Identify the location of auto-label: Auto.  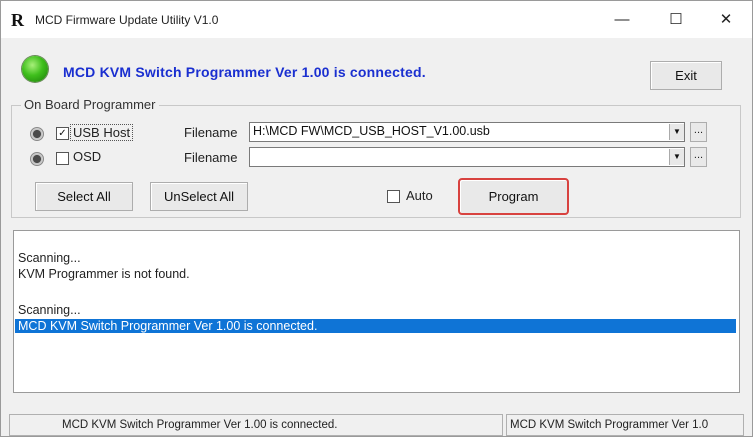
(419, 195).